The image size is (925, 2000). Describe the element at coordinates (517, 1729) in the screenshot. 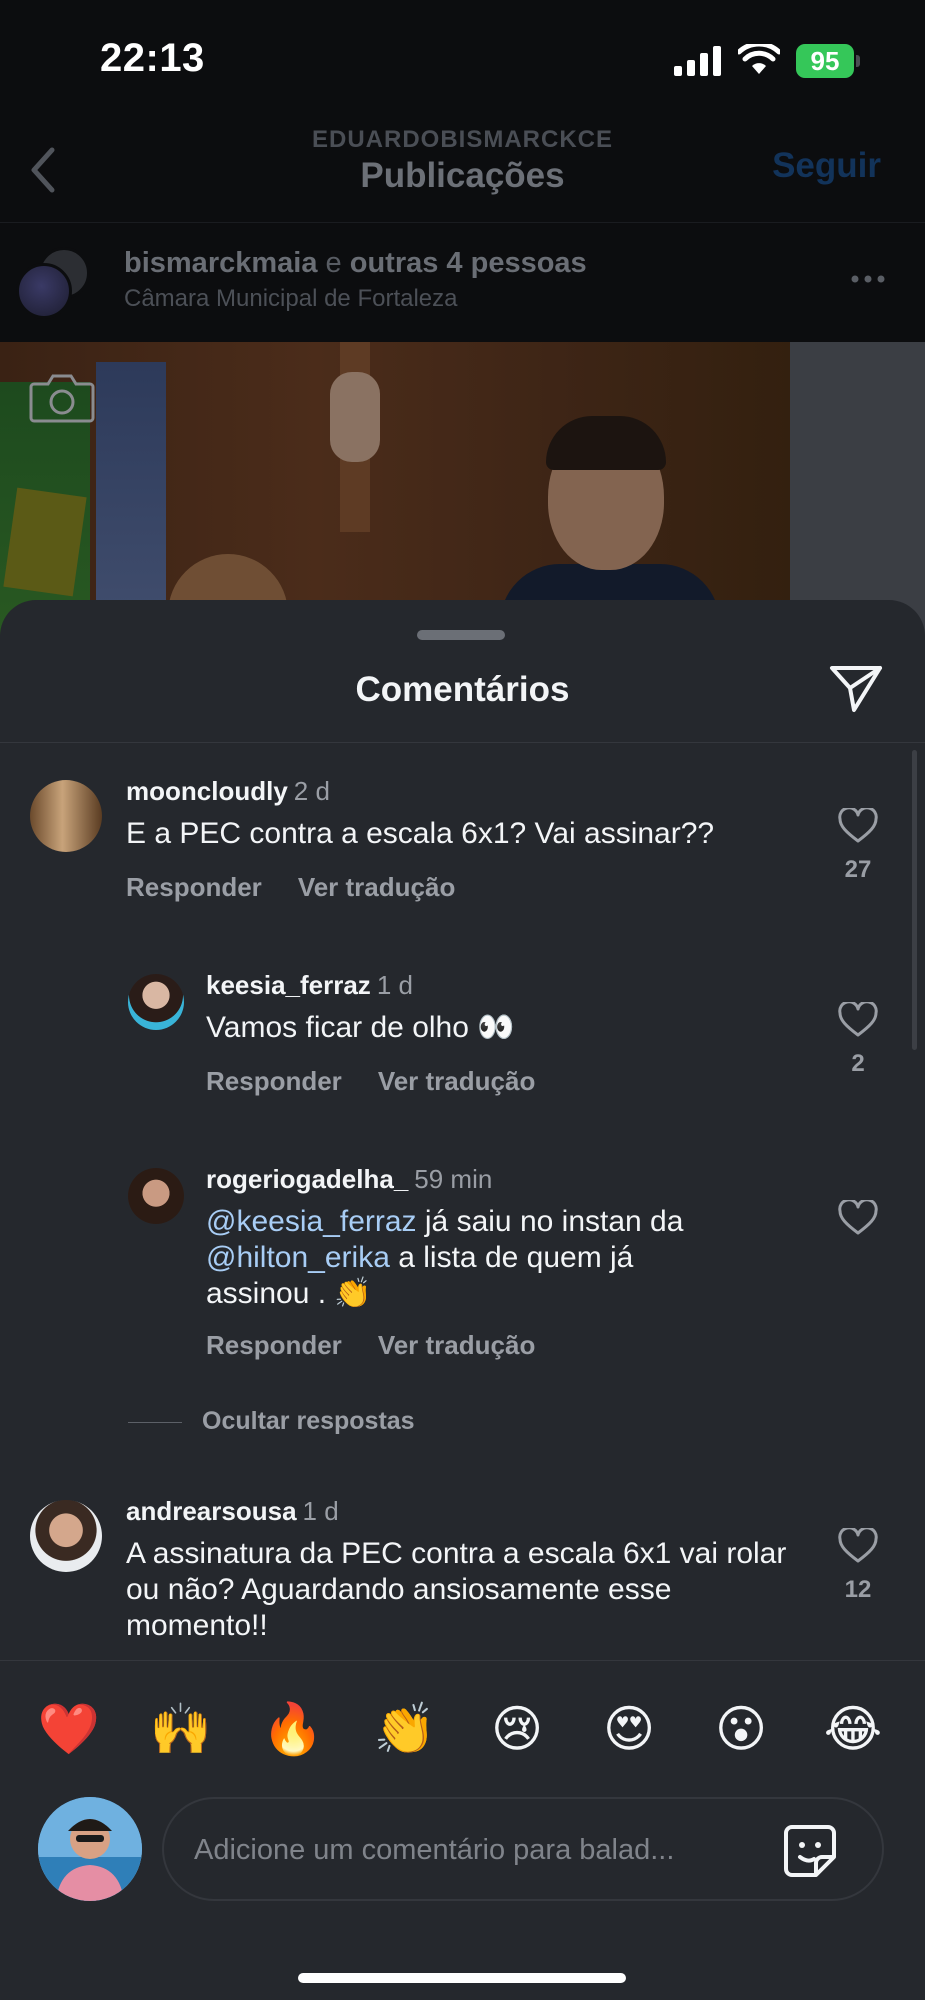

I see `emoji-crying: 😢` at that location.